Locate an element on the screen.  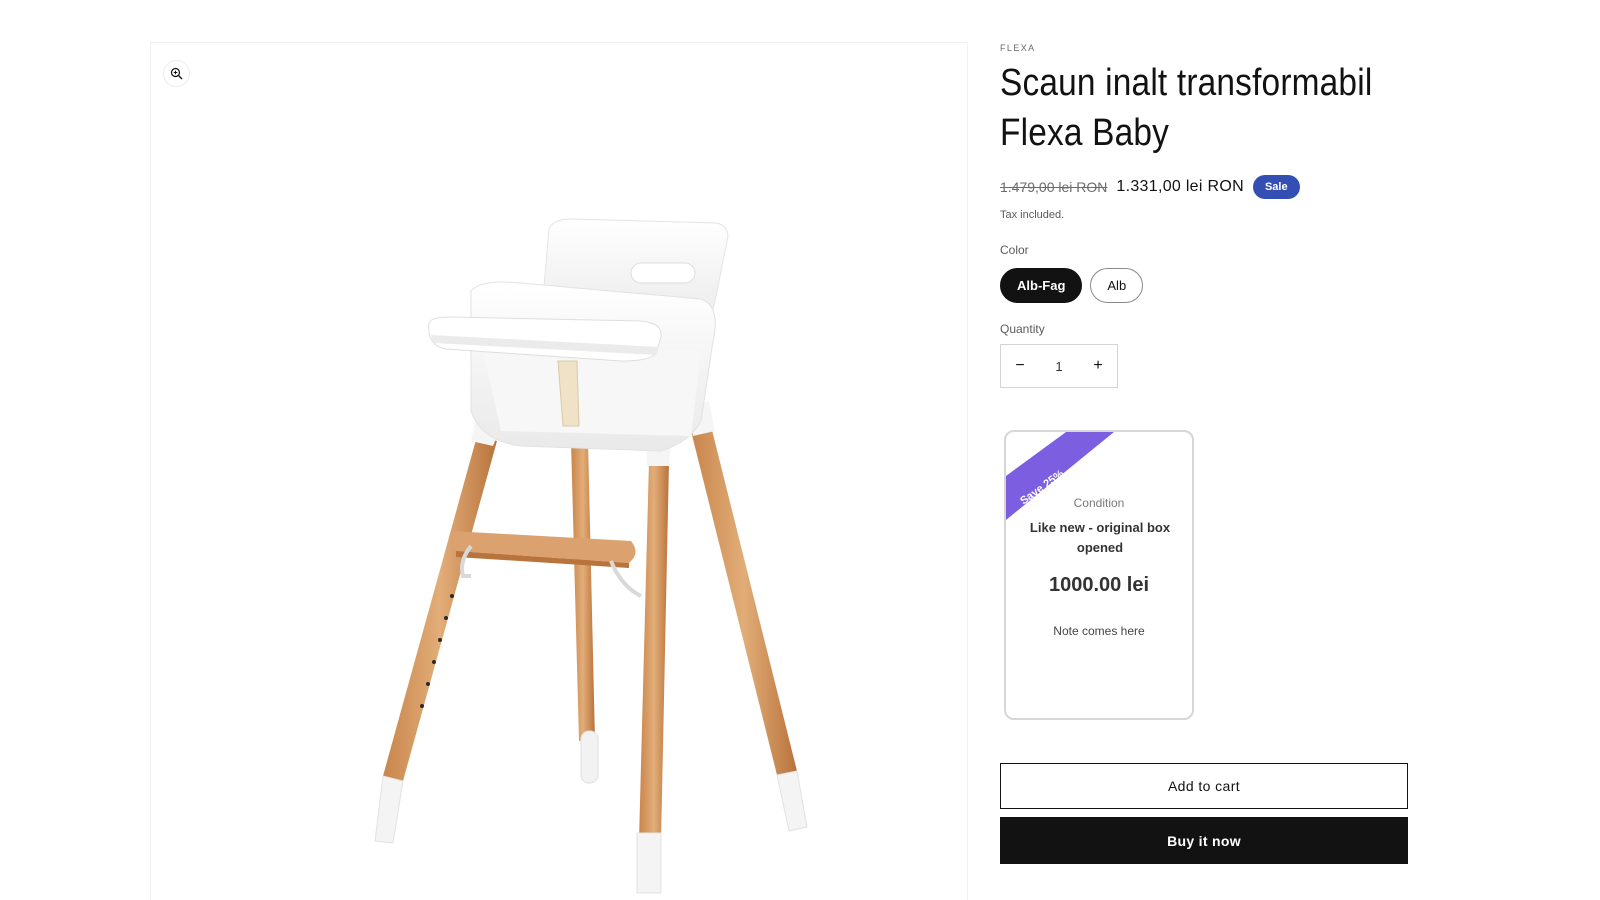
color-options: Alb-Fag Alb is located at coordinates (1072, 285).